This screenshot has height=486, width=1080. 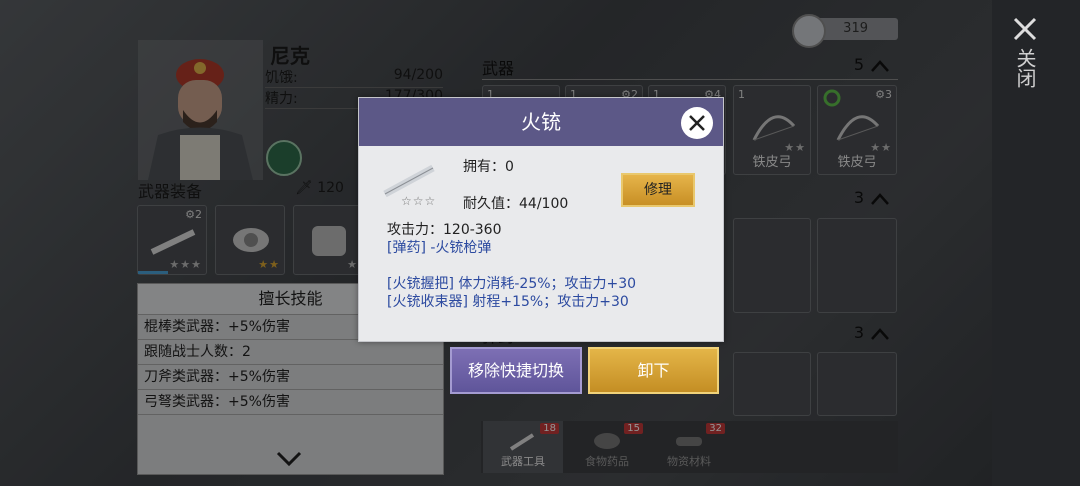 What do you see at coordinates (419, 201) in the screenshot?
I see `rarity-stars: ☆☆☆` at bounding box center [419, 201].